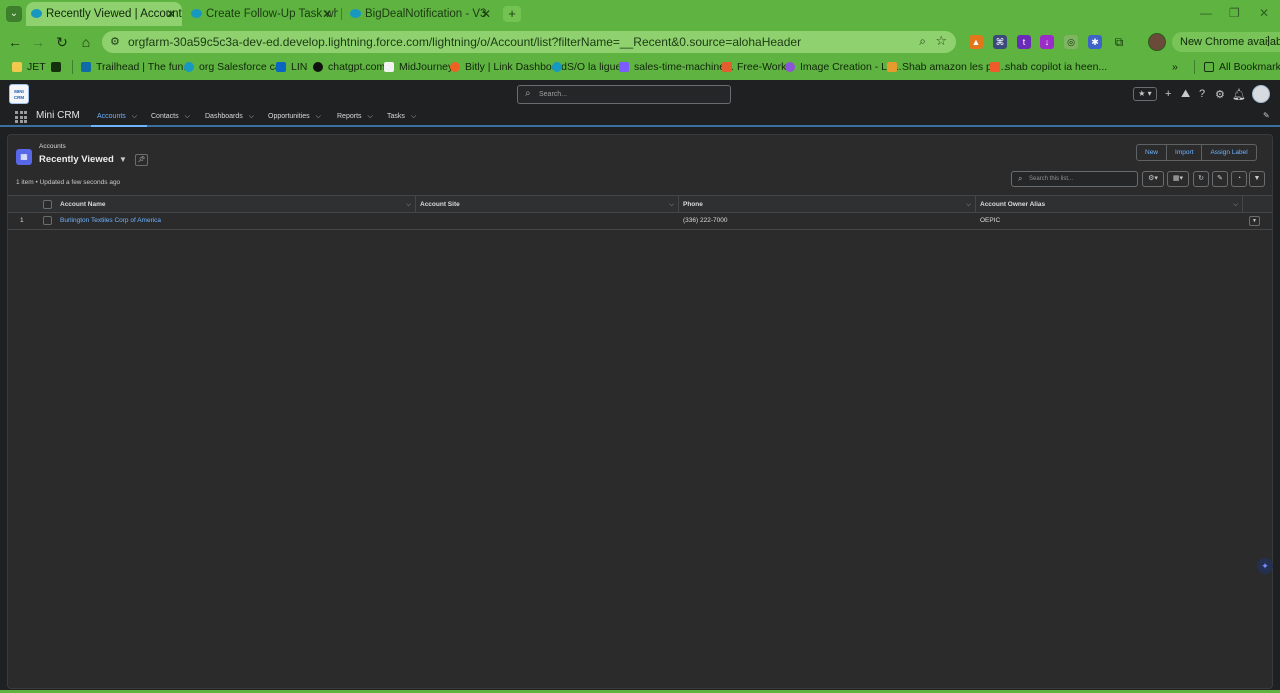  I want to click on nav-item-accounts: Accounts ⌵, so click(119, 117).